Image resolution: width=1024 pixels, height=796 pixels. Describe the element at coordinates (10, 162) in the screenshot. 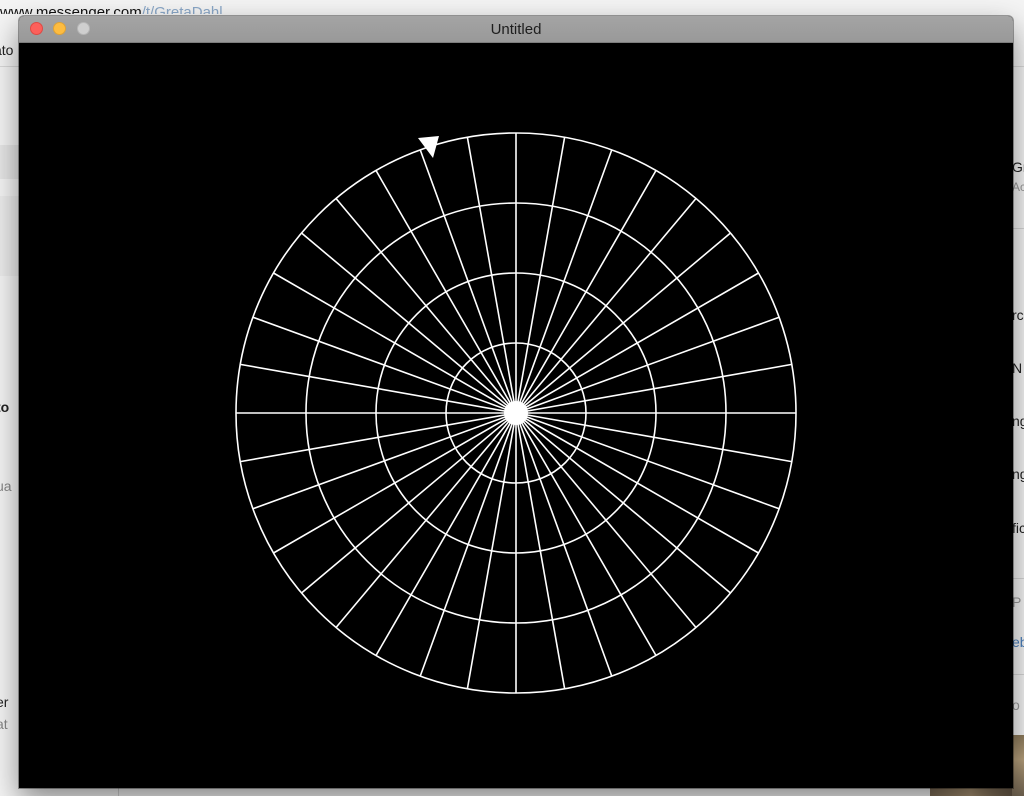

I see `background-conversation-selected` at that location.